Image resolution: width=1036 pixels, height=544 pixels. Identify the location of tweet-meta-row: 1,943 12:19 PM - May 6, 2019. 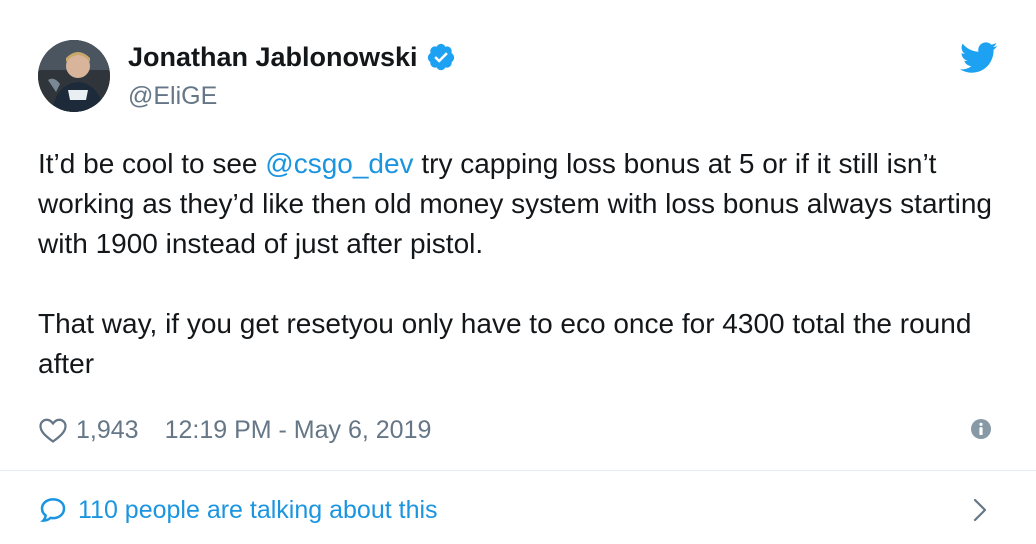
(234, 430).